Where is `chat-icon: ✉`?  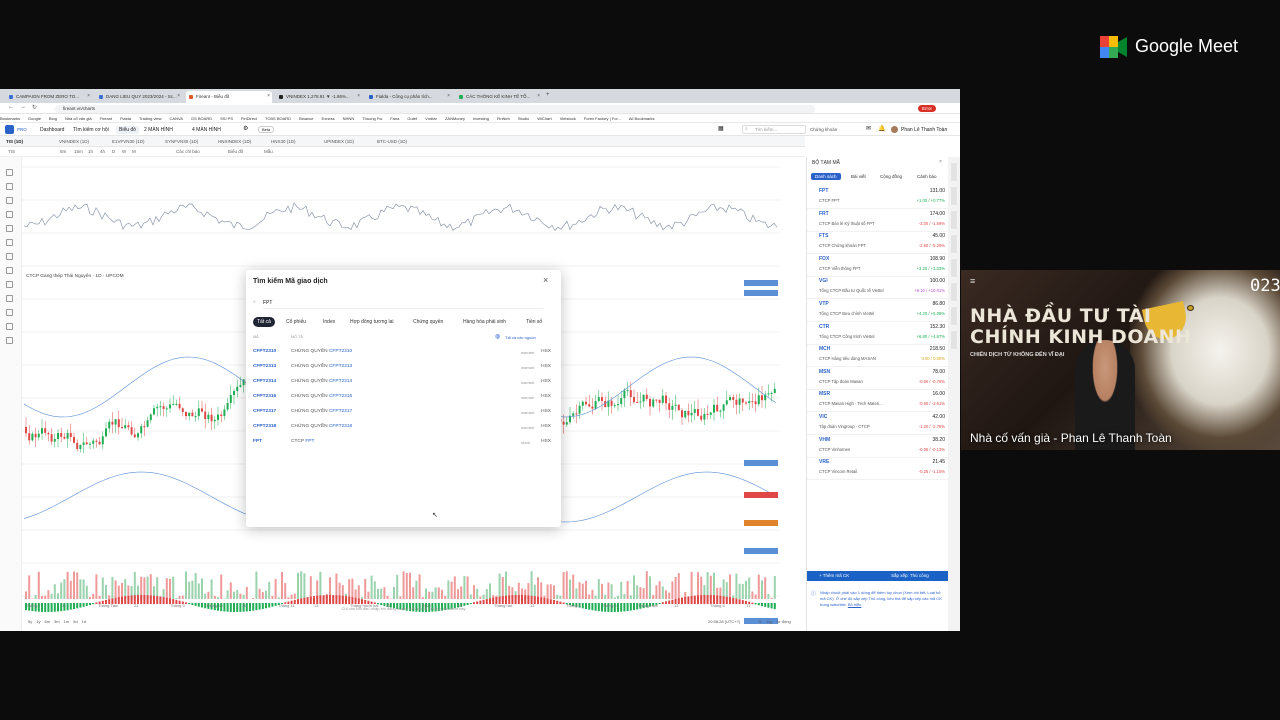
chat-icon: ✉ is located at coordinates (868, 128).